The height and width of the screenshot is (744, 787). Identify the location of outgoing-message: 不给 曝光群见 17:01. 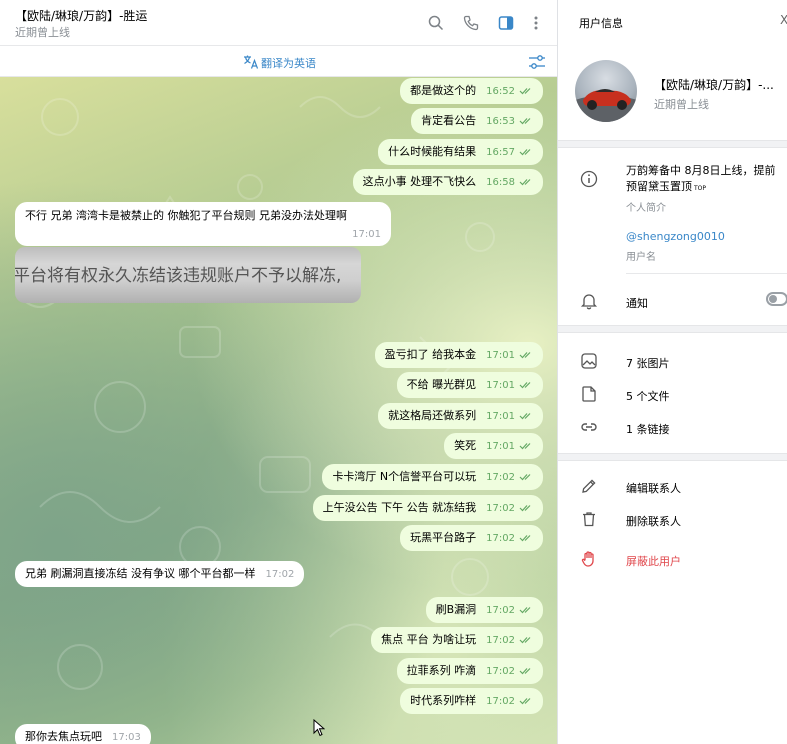
(469, 385).